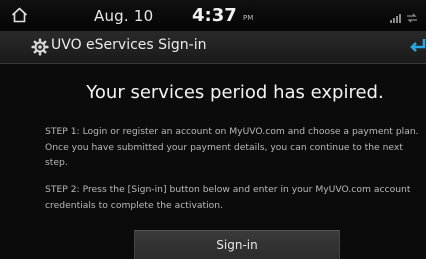  What do you see at coordinates (40, 47) in the screenshot?
I see `gear-icon` at bounding box center [40, 47].